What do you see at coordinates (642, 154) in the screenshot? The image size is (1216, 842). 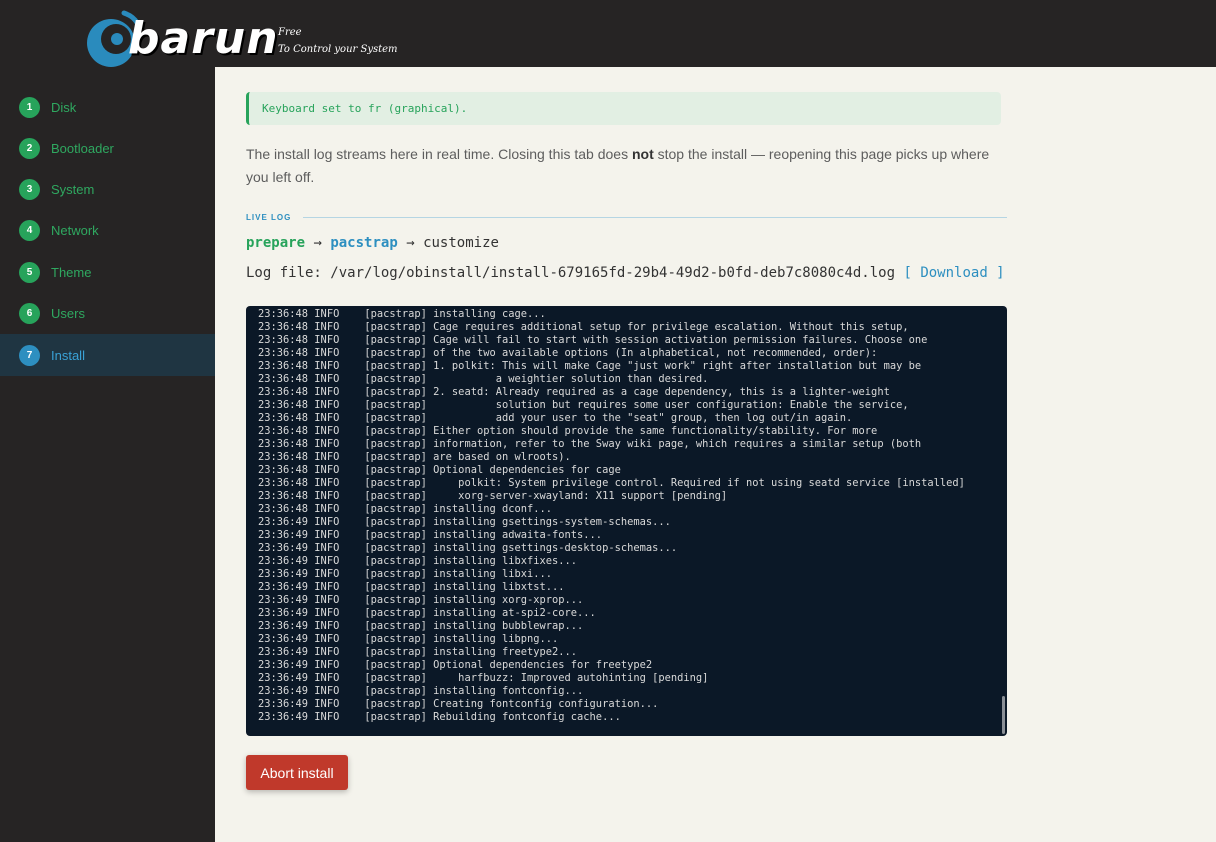 I see `intro-text-emphasis: not` at bounding box center [642, 154].